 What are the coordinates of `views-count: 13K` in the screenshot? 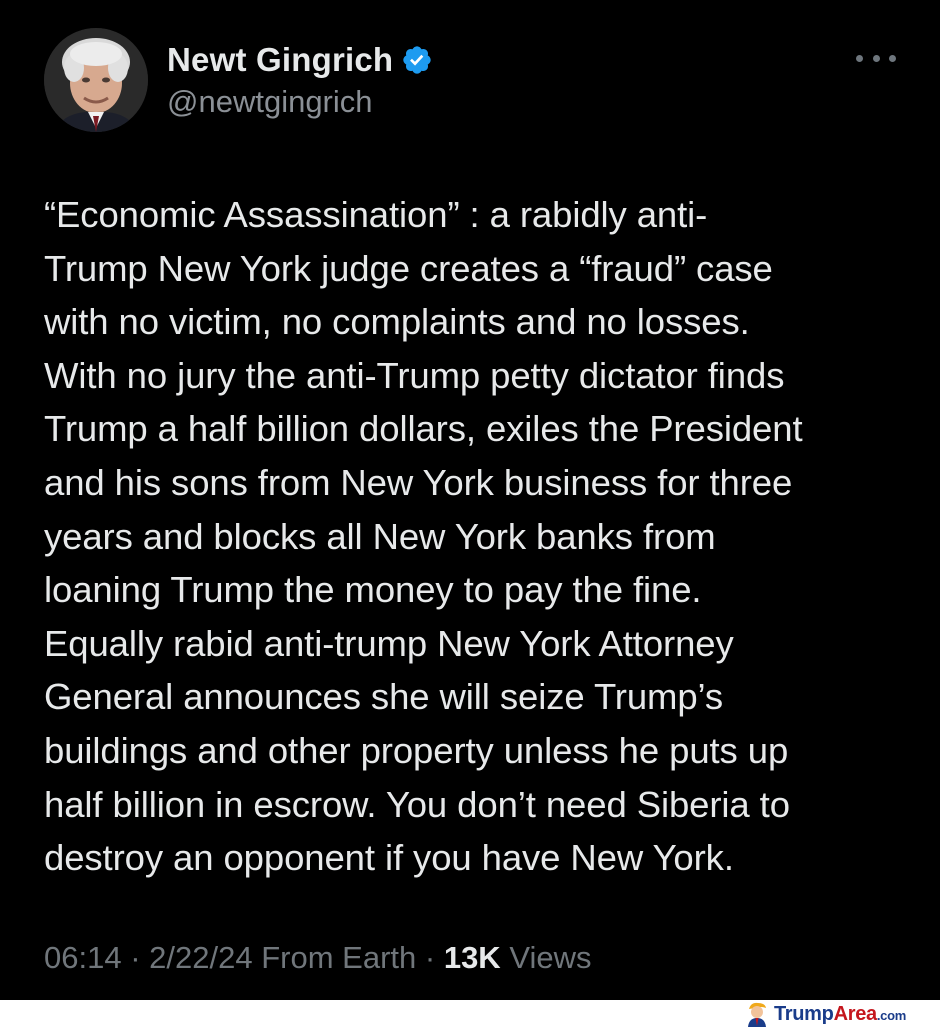 It's located at (472, 957).